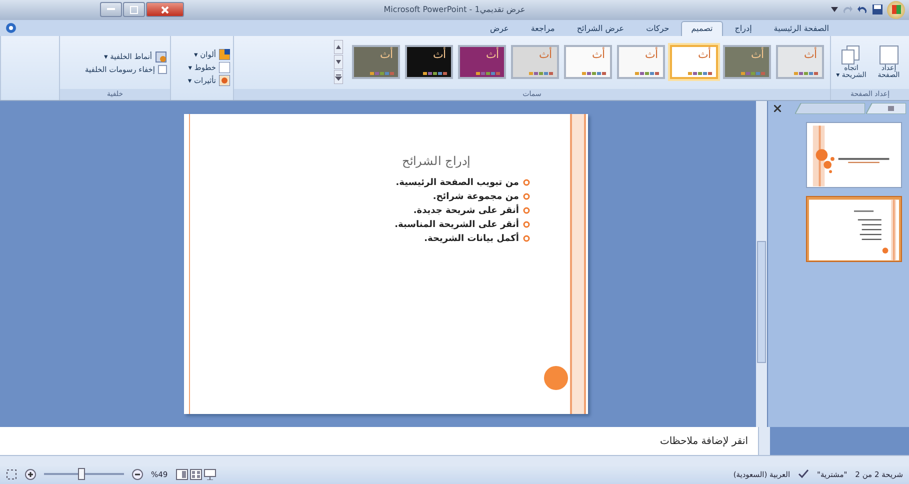  Describe the element at coordinates (804, 474) in the screenshot. I see `spelling-check-icon` at that location.